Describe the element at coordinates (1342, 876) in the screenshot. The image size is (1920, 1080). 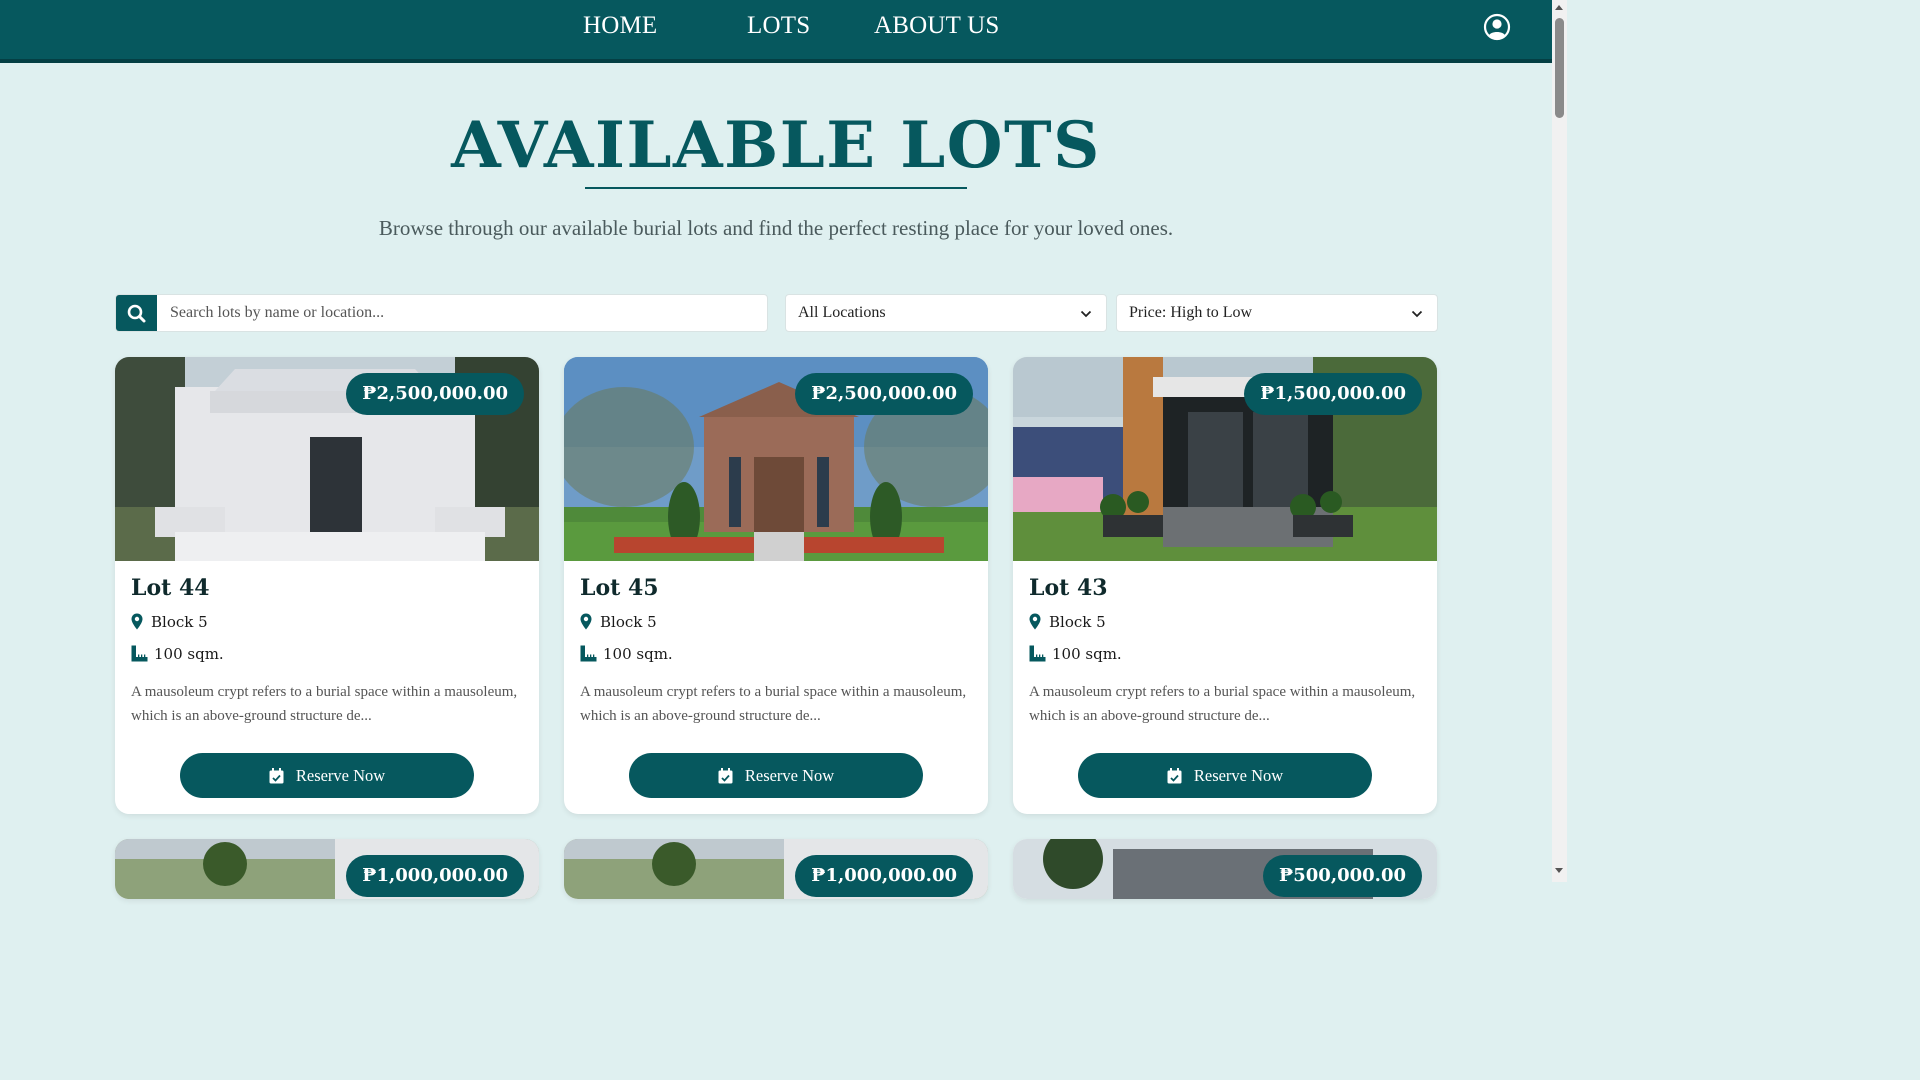
I see `price-badge: ₱500,000.00` at that location.